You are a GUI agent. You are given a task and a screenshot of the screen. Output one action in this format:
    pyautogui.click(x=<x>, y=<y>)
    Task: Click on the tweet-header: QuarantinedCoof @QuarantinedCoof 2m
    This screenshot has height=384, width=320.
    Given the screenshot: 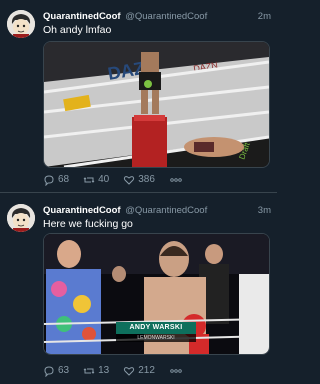 What is the action you would take?
    pyautogui.click(x=157, y=17)
    